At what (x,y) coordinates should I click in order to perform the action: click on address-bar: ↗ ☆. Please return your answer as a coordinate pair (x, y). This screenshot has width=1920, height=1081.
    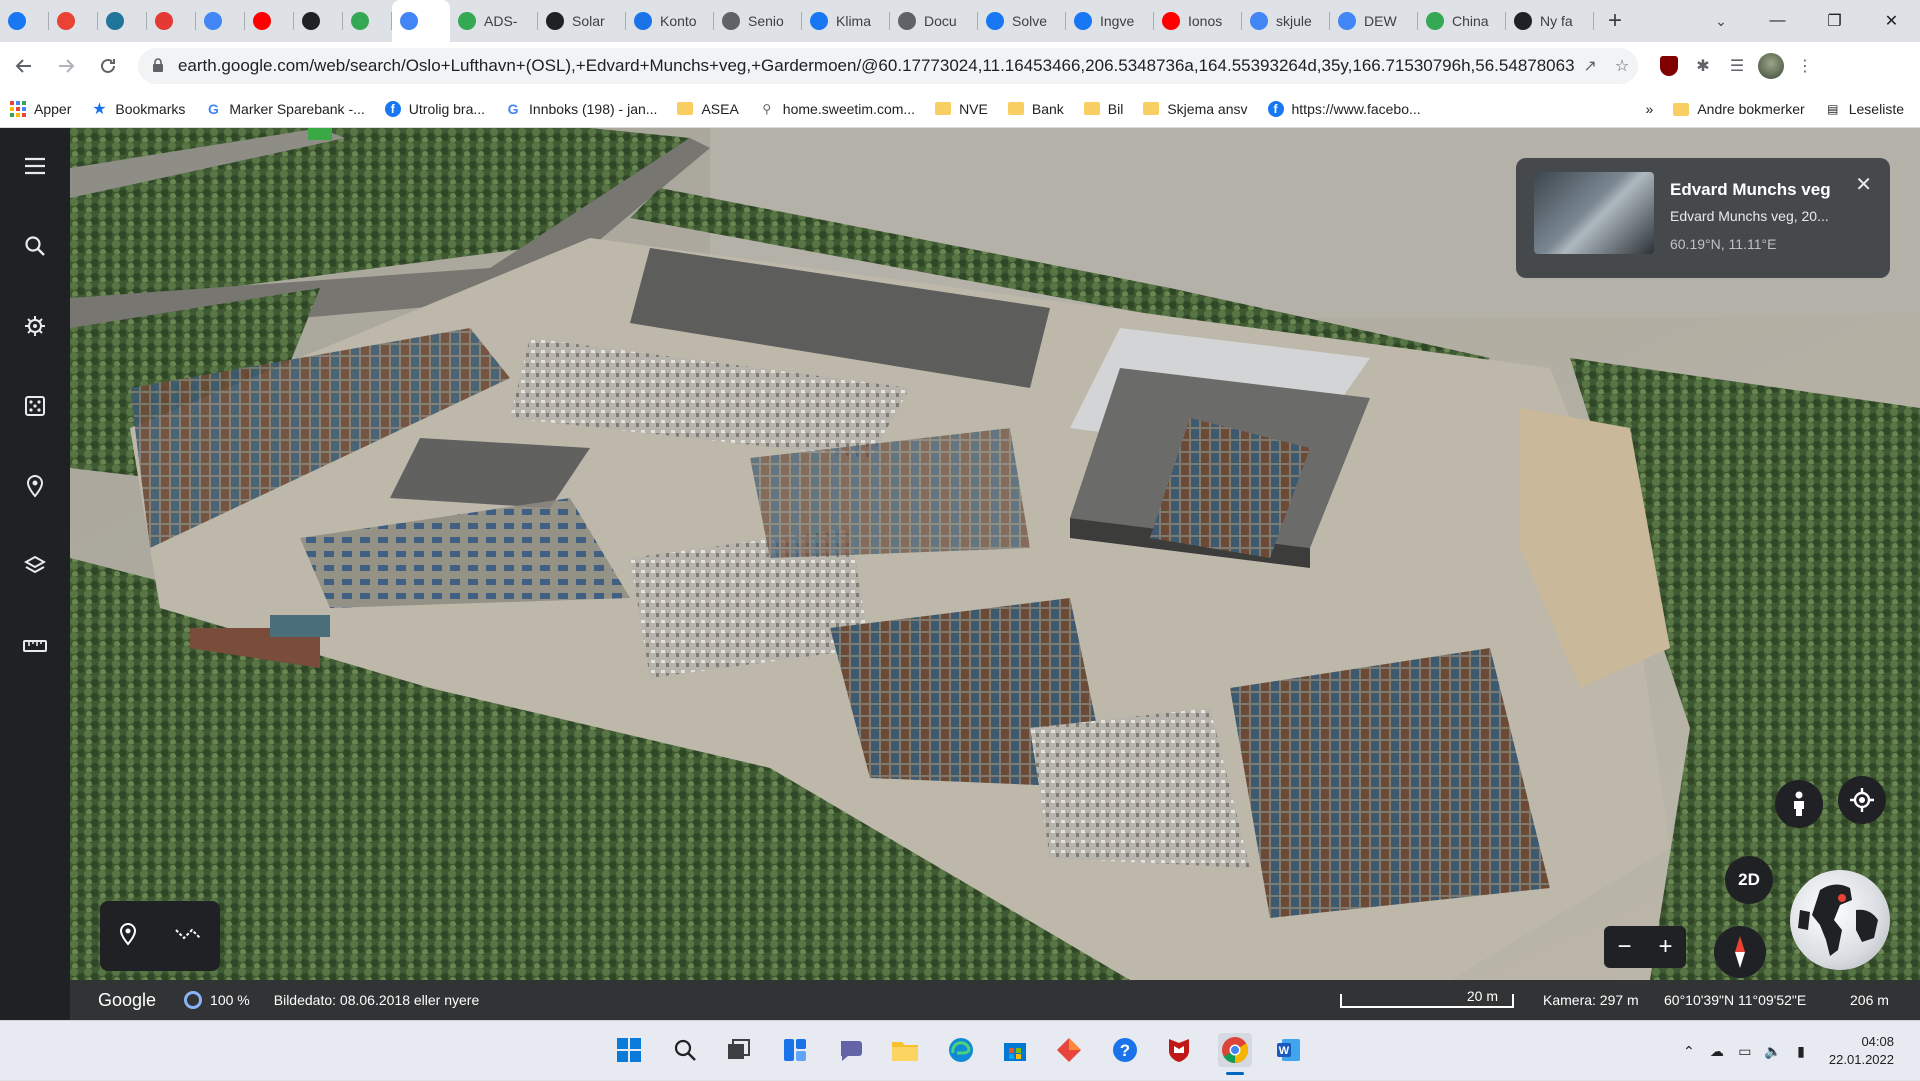
    Looking at the image, I should click on (888, 66).